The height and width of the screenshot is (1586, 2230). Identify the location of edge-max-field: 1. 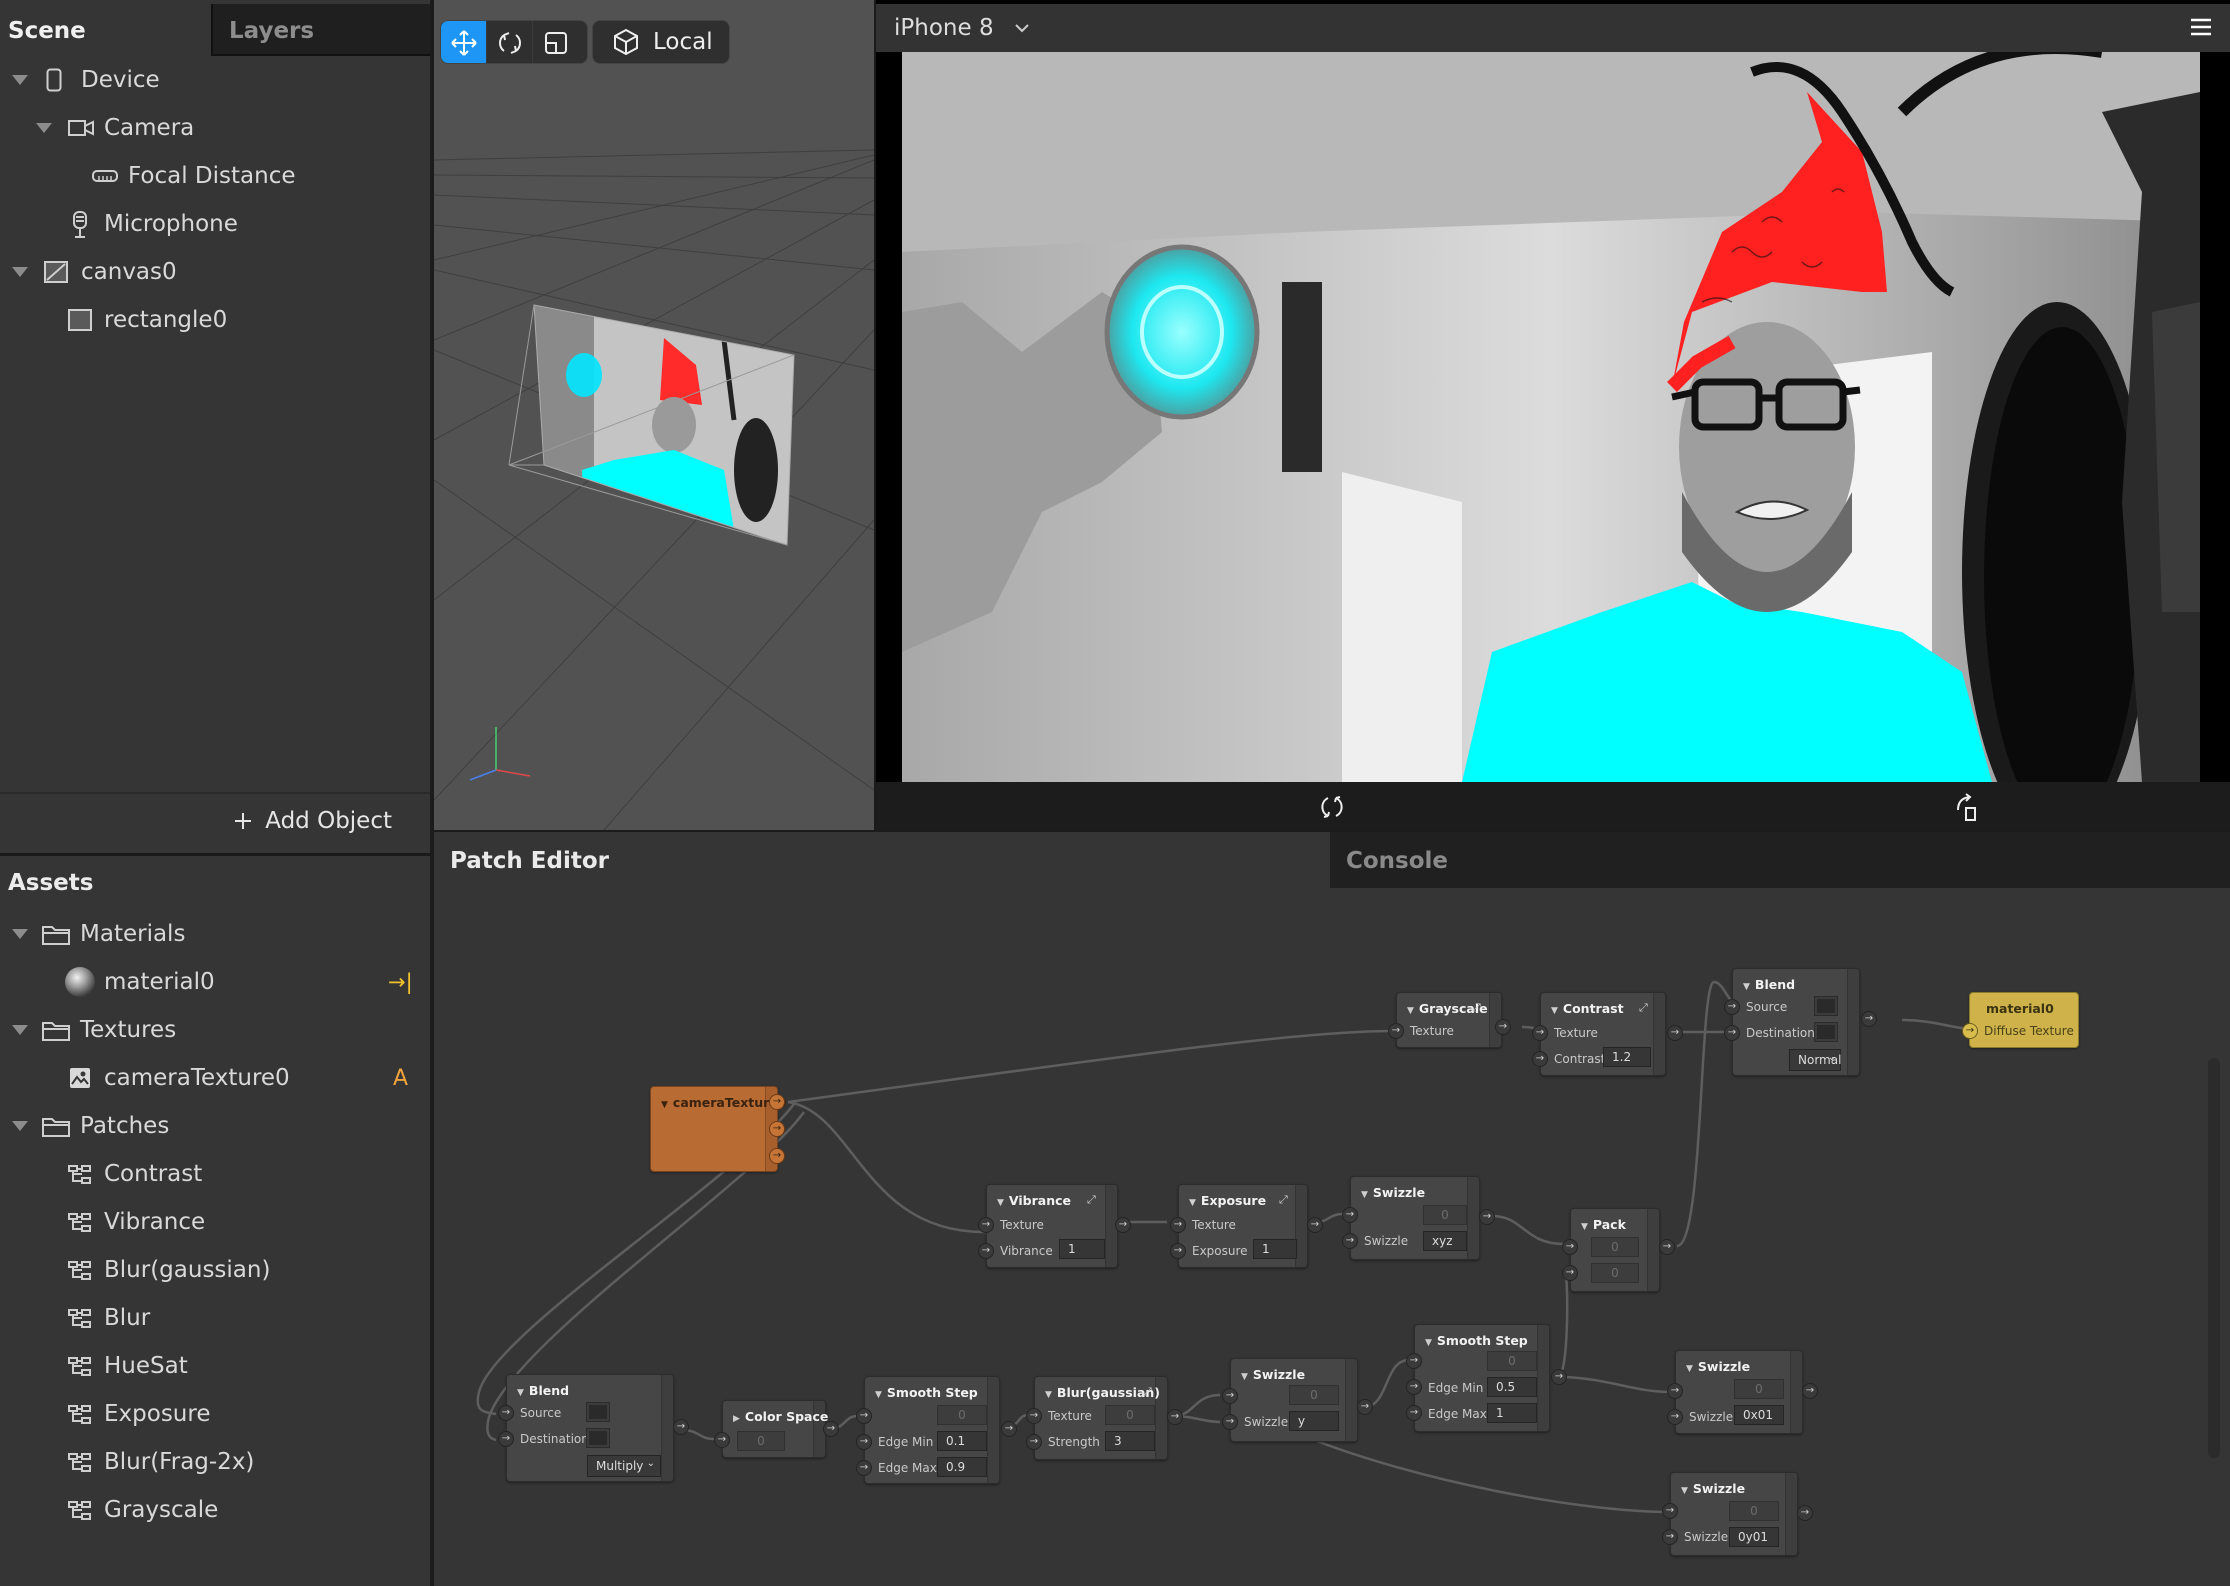
(1512, 1413).